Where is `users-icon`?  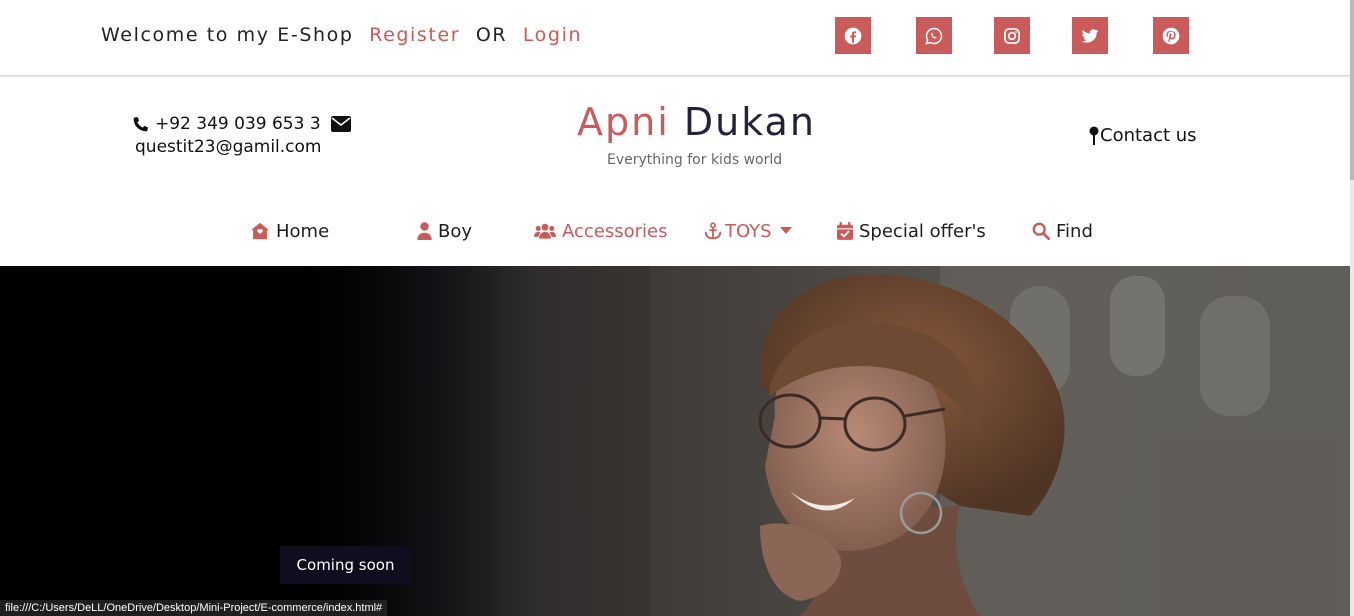 users-icon is located at coordinates (545, 231).